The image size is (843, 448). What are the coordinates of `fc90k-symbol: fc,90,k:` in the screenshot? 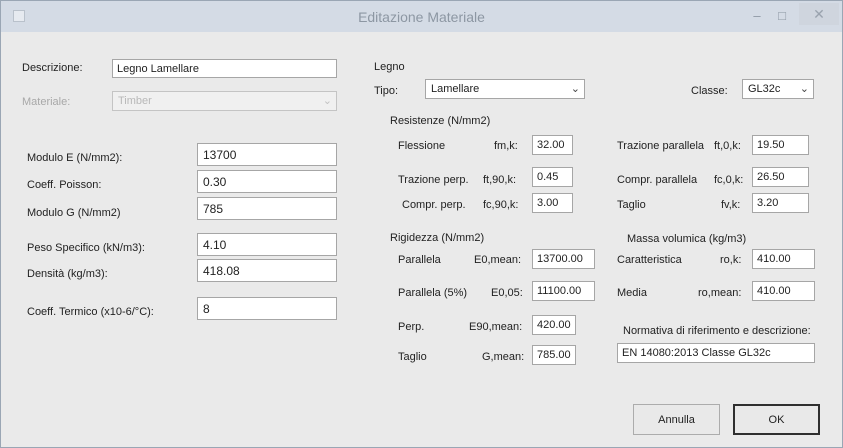 It's located at (501, 205).